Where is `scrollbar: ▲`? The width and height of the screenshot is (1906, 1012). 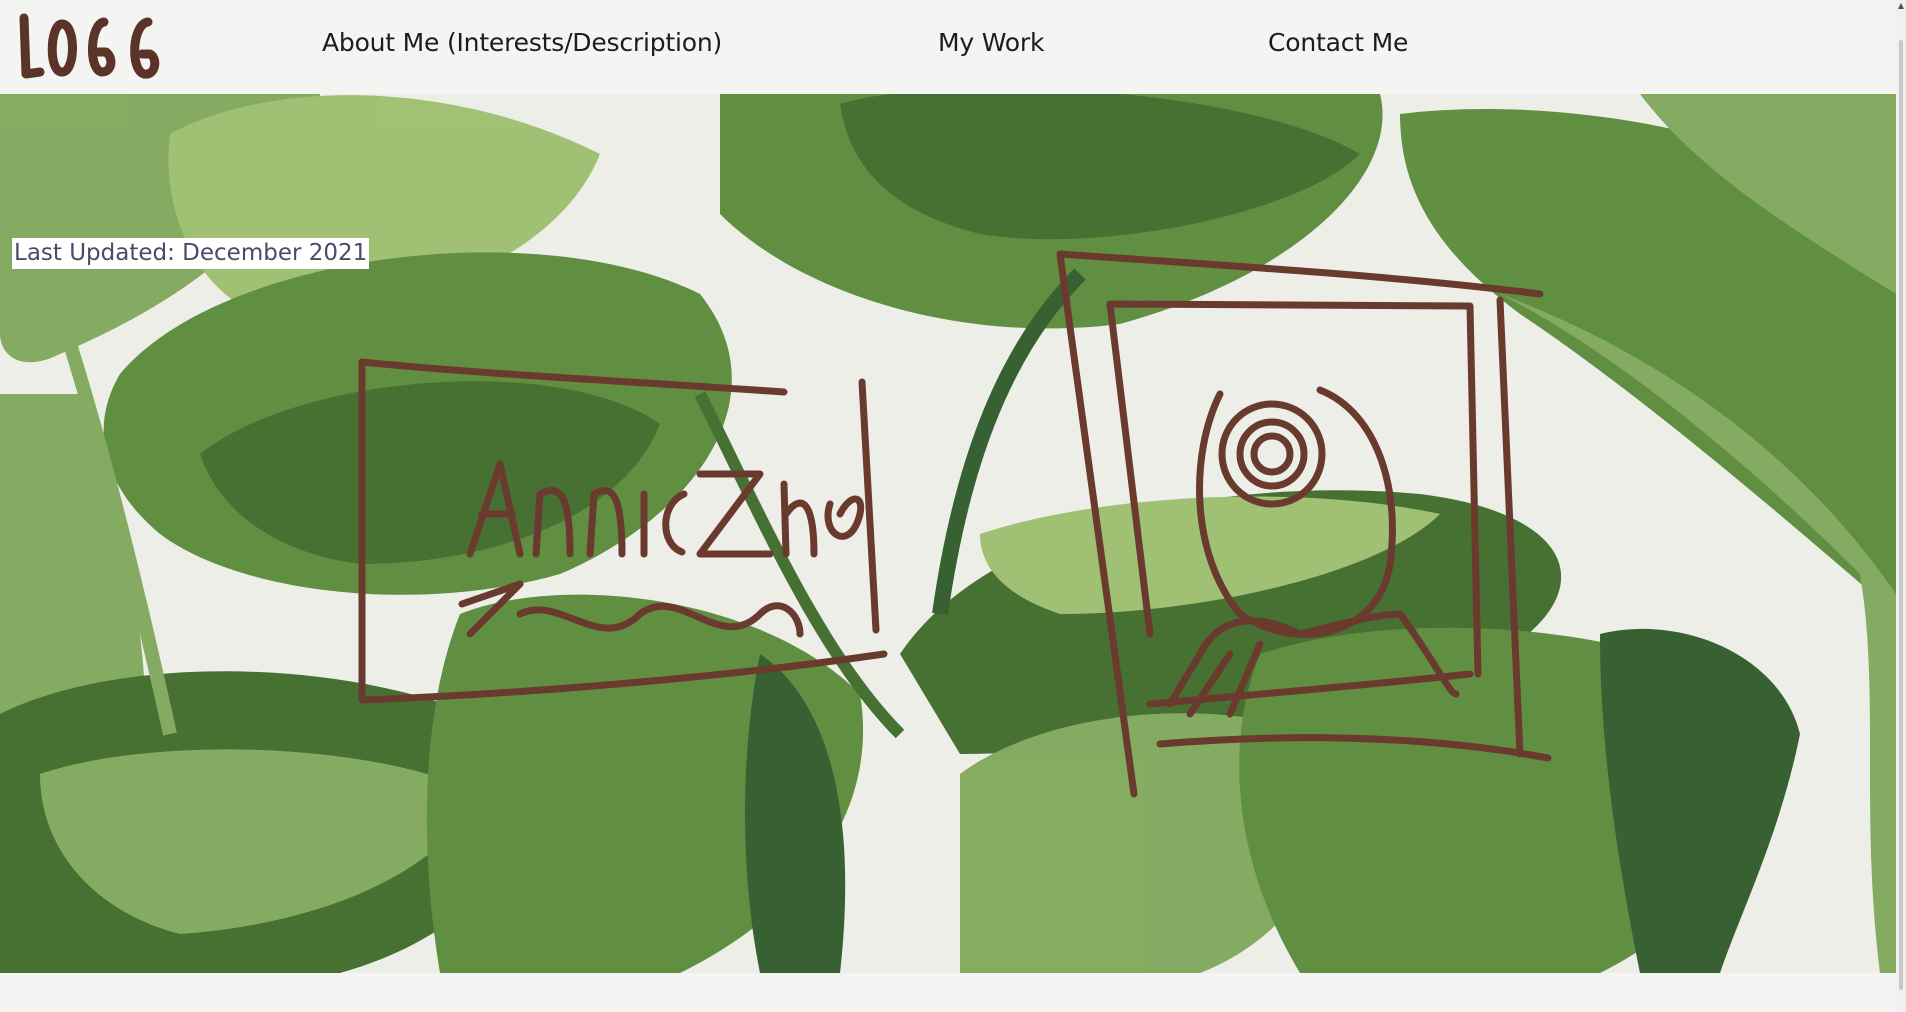
scrollbar: ▲ is located at coordinates (1901, 506).